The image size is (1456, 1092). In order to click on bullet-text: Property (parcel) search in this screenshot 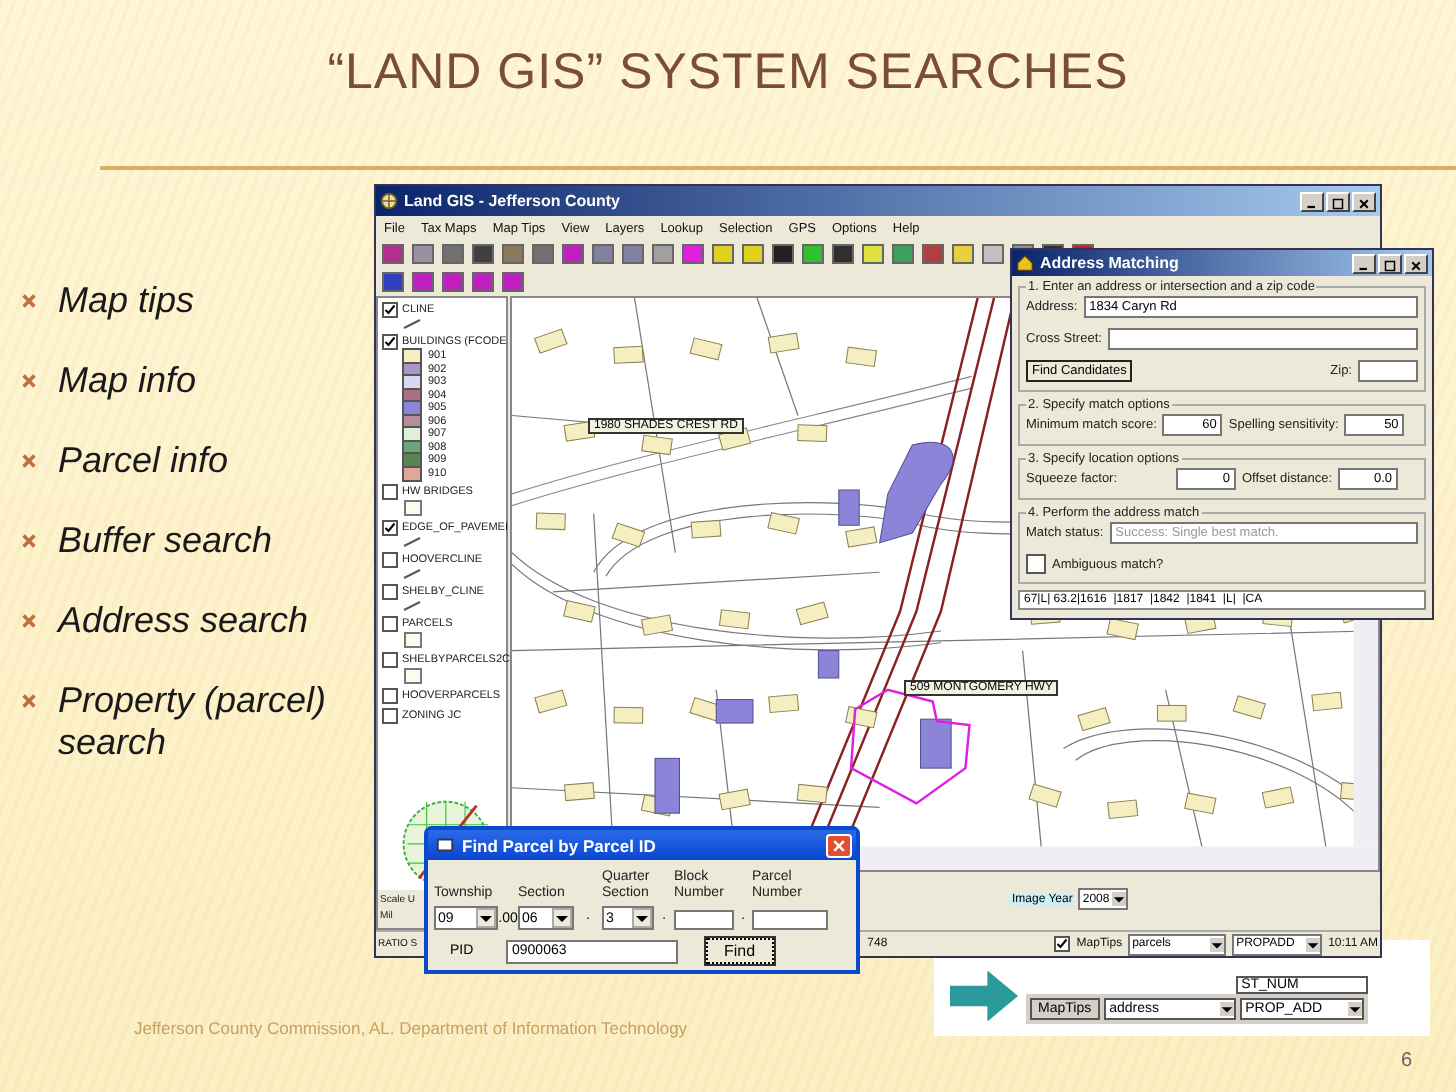, I will do `click(193, 722)`.